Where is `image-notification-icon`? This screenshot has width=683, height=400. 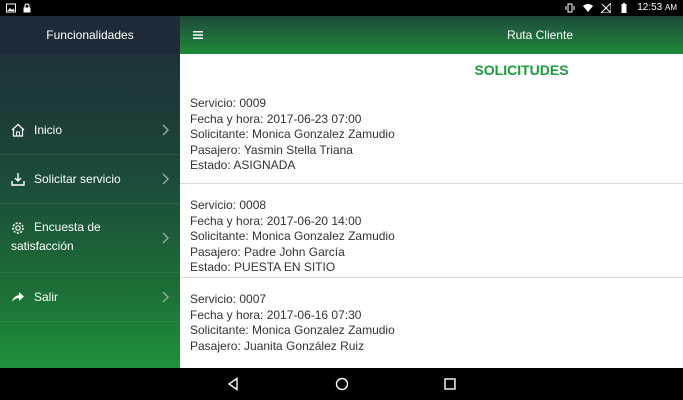
image-notification-icon is located at coordinates (11, 8).